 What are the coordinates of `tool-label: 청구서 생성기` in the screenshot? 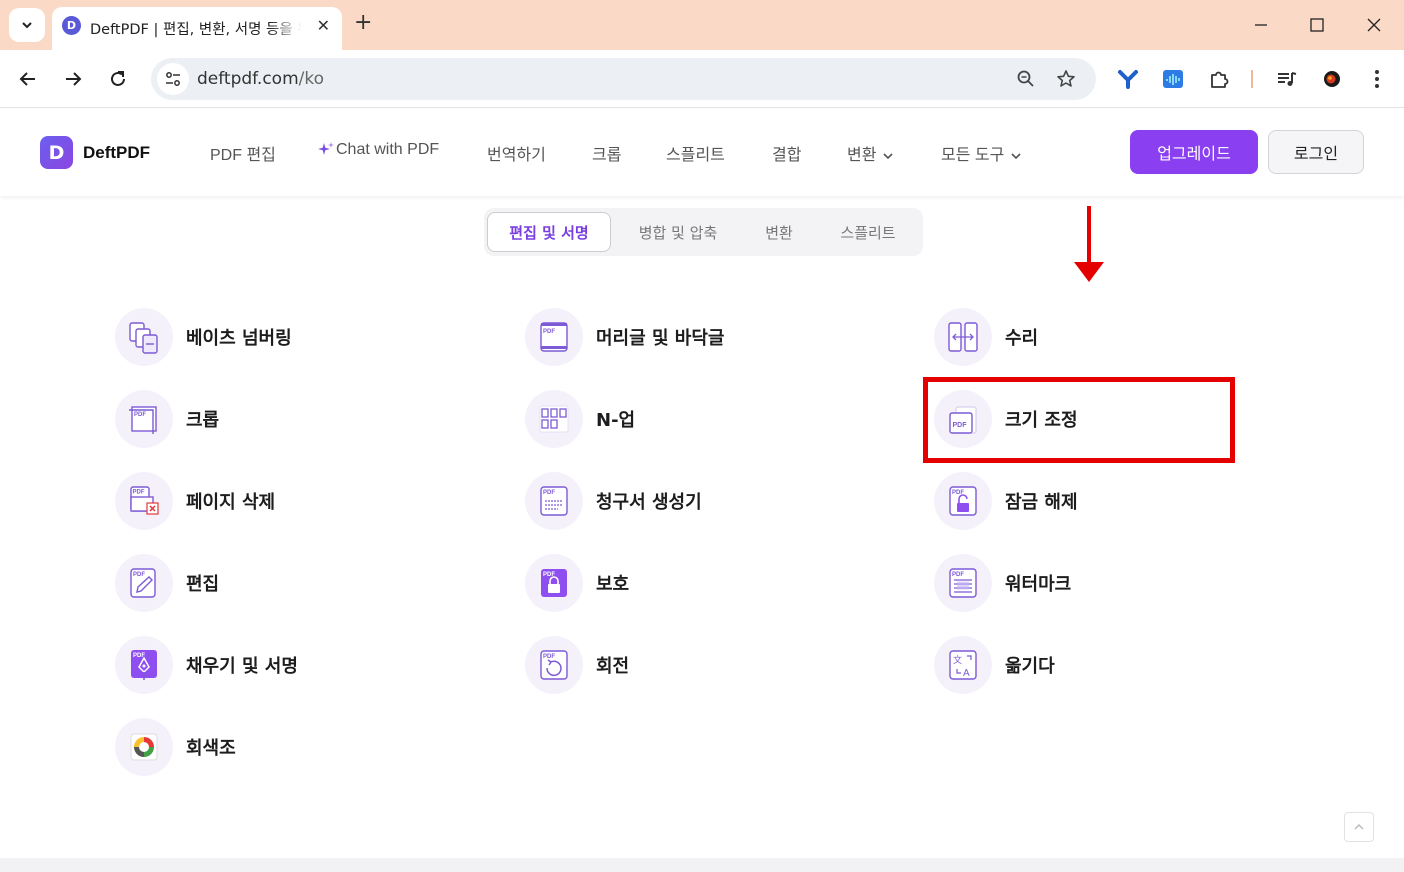 It's located at (649, 502).